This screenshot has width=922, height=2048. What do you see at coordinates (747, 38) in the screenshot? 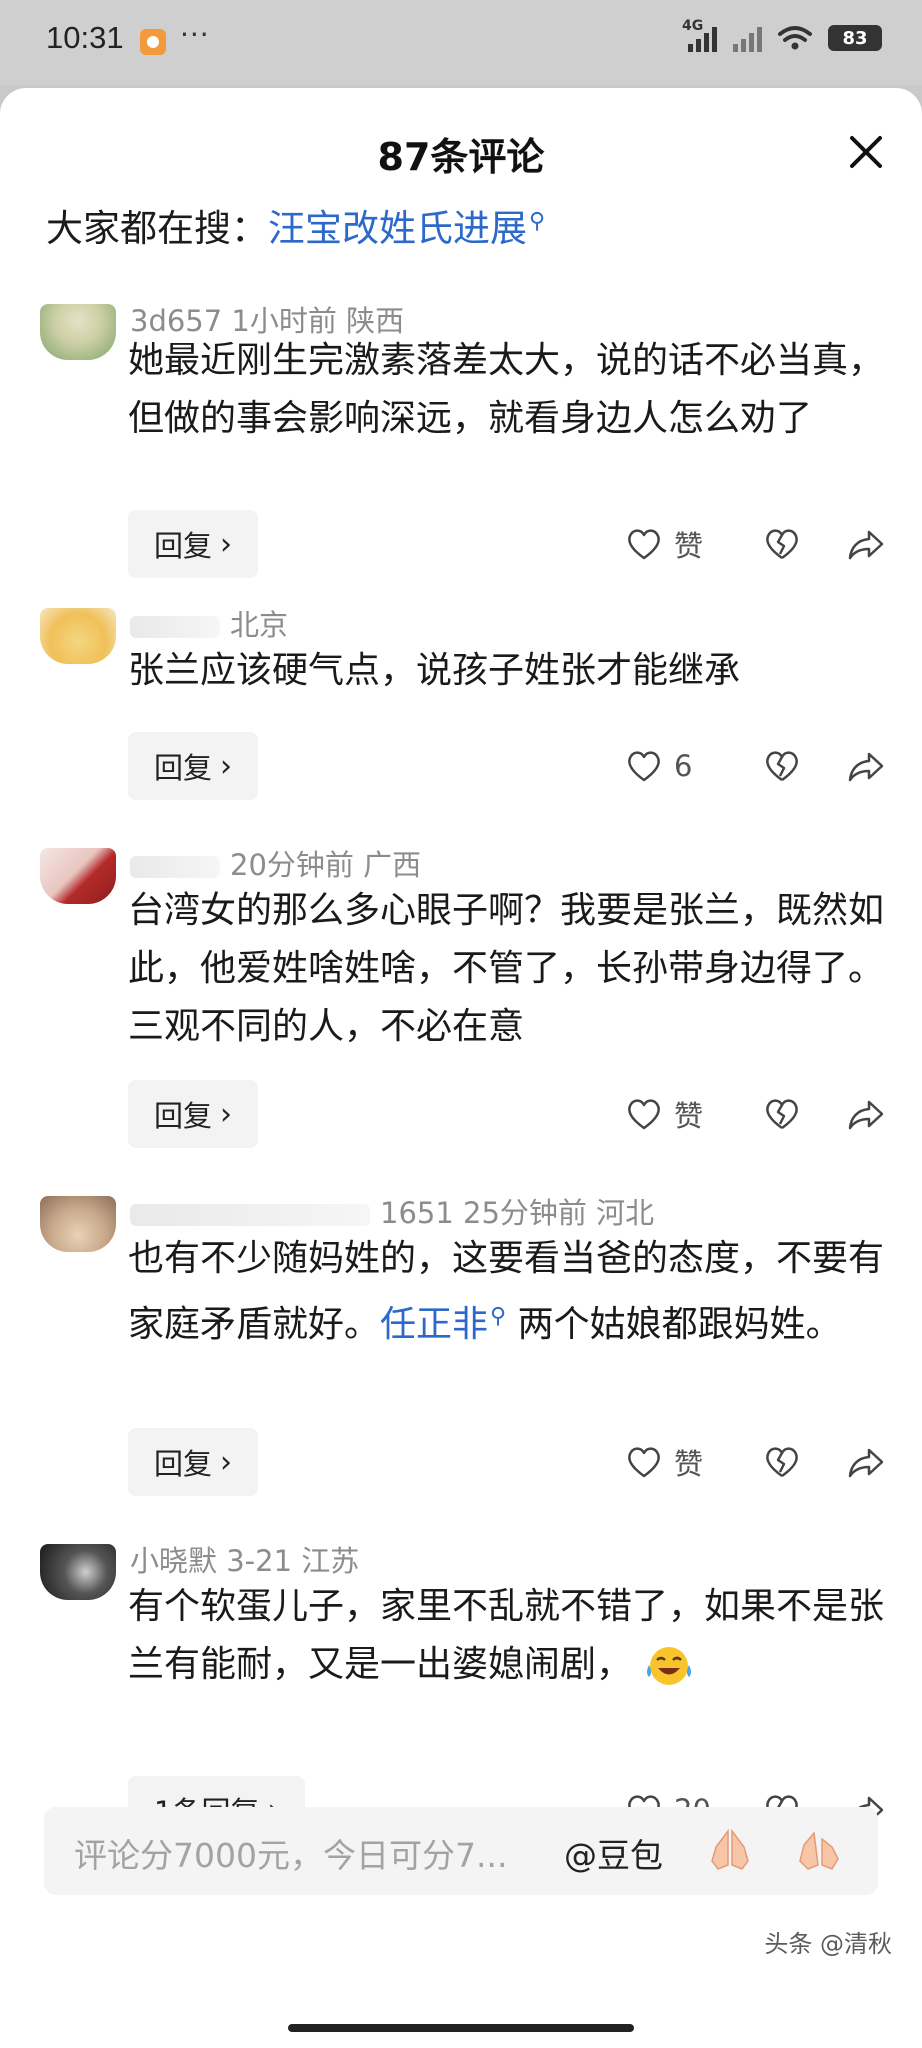
I see `signal-no-service-icon` at bounding box center [747, 38].